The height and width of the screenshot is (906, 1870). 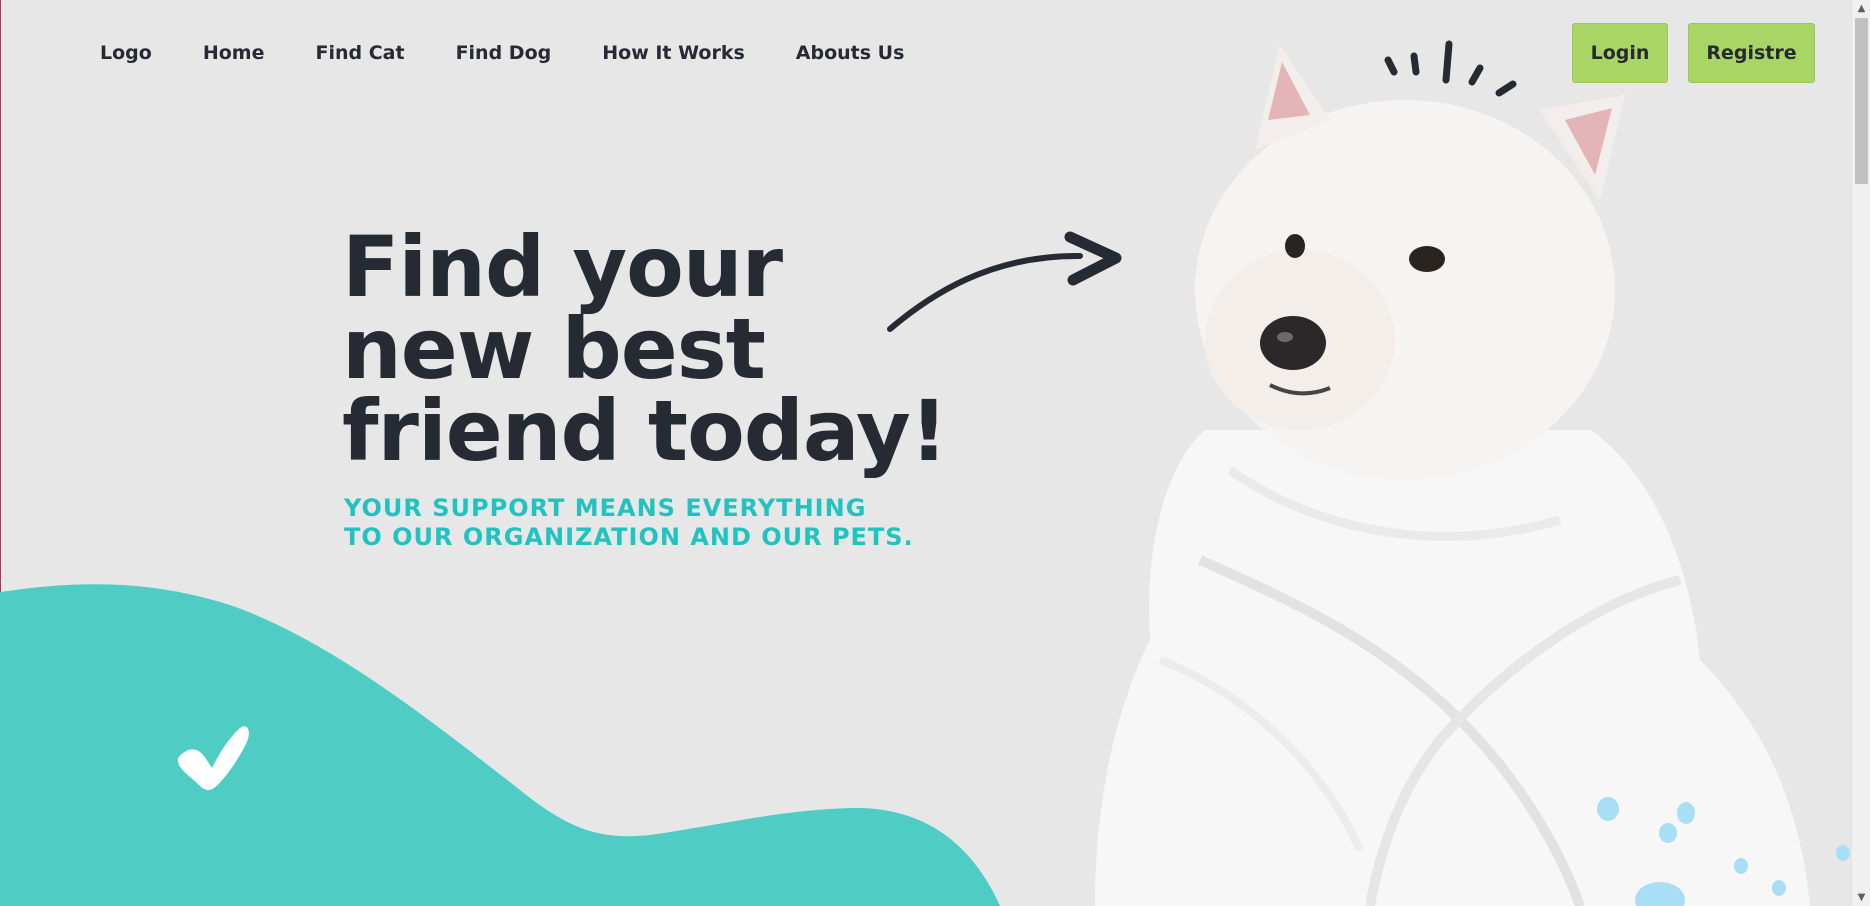 What do you see at coordinates (562, 267) in the screenshot?
I see `headline-line: Find your` at bounding box center [562, 267].